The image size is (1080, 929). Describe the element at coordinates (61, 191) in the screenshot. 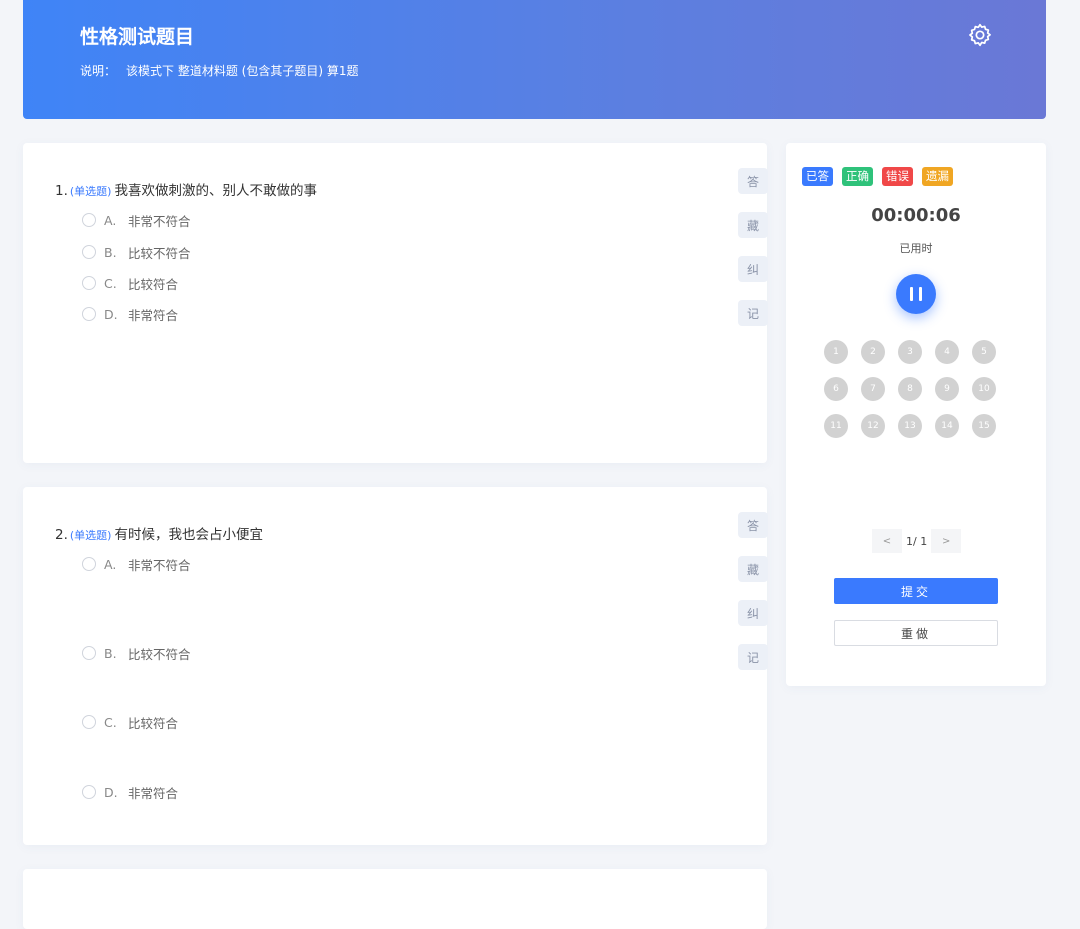

I see `question-number: 1.` at that location.